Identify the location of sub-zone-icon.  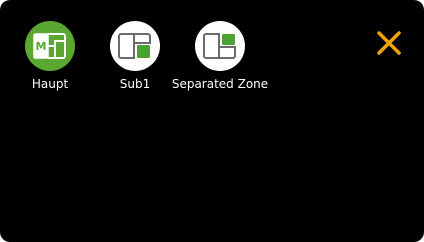
(134, 46).